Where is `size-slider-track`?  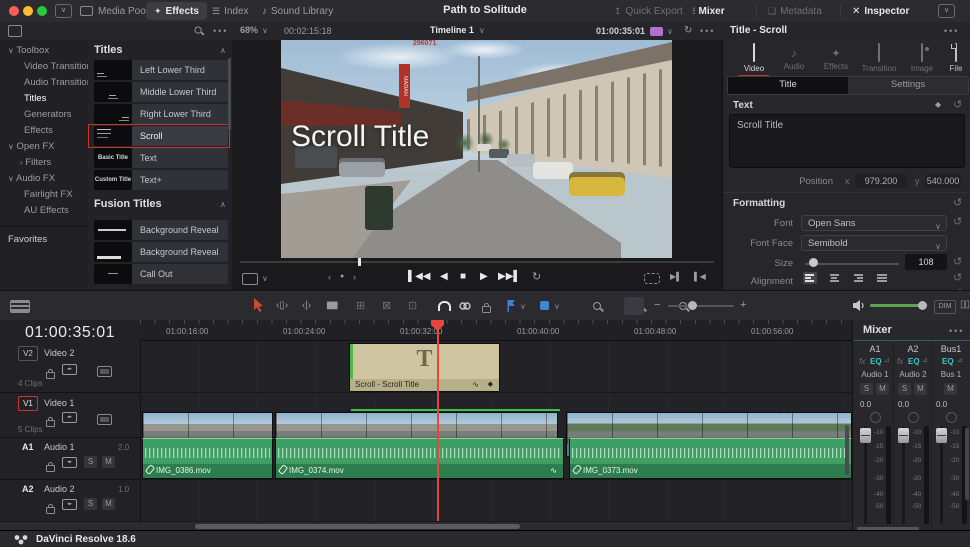
size-slider-track is located at coordinates (852, 264).